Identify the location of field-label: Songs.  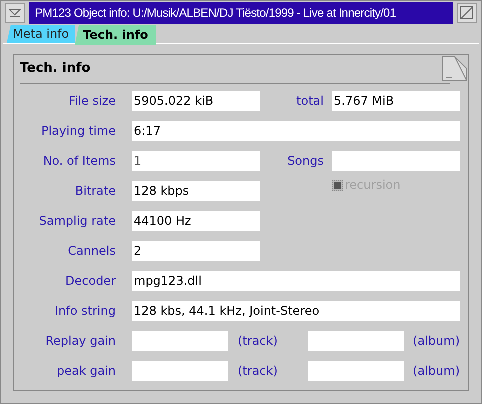
(305, 161).